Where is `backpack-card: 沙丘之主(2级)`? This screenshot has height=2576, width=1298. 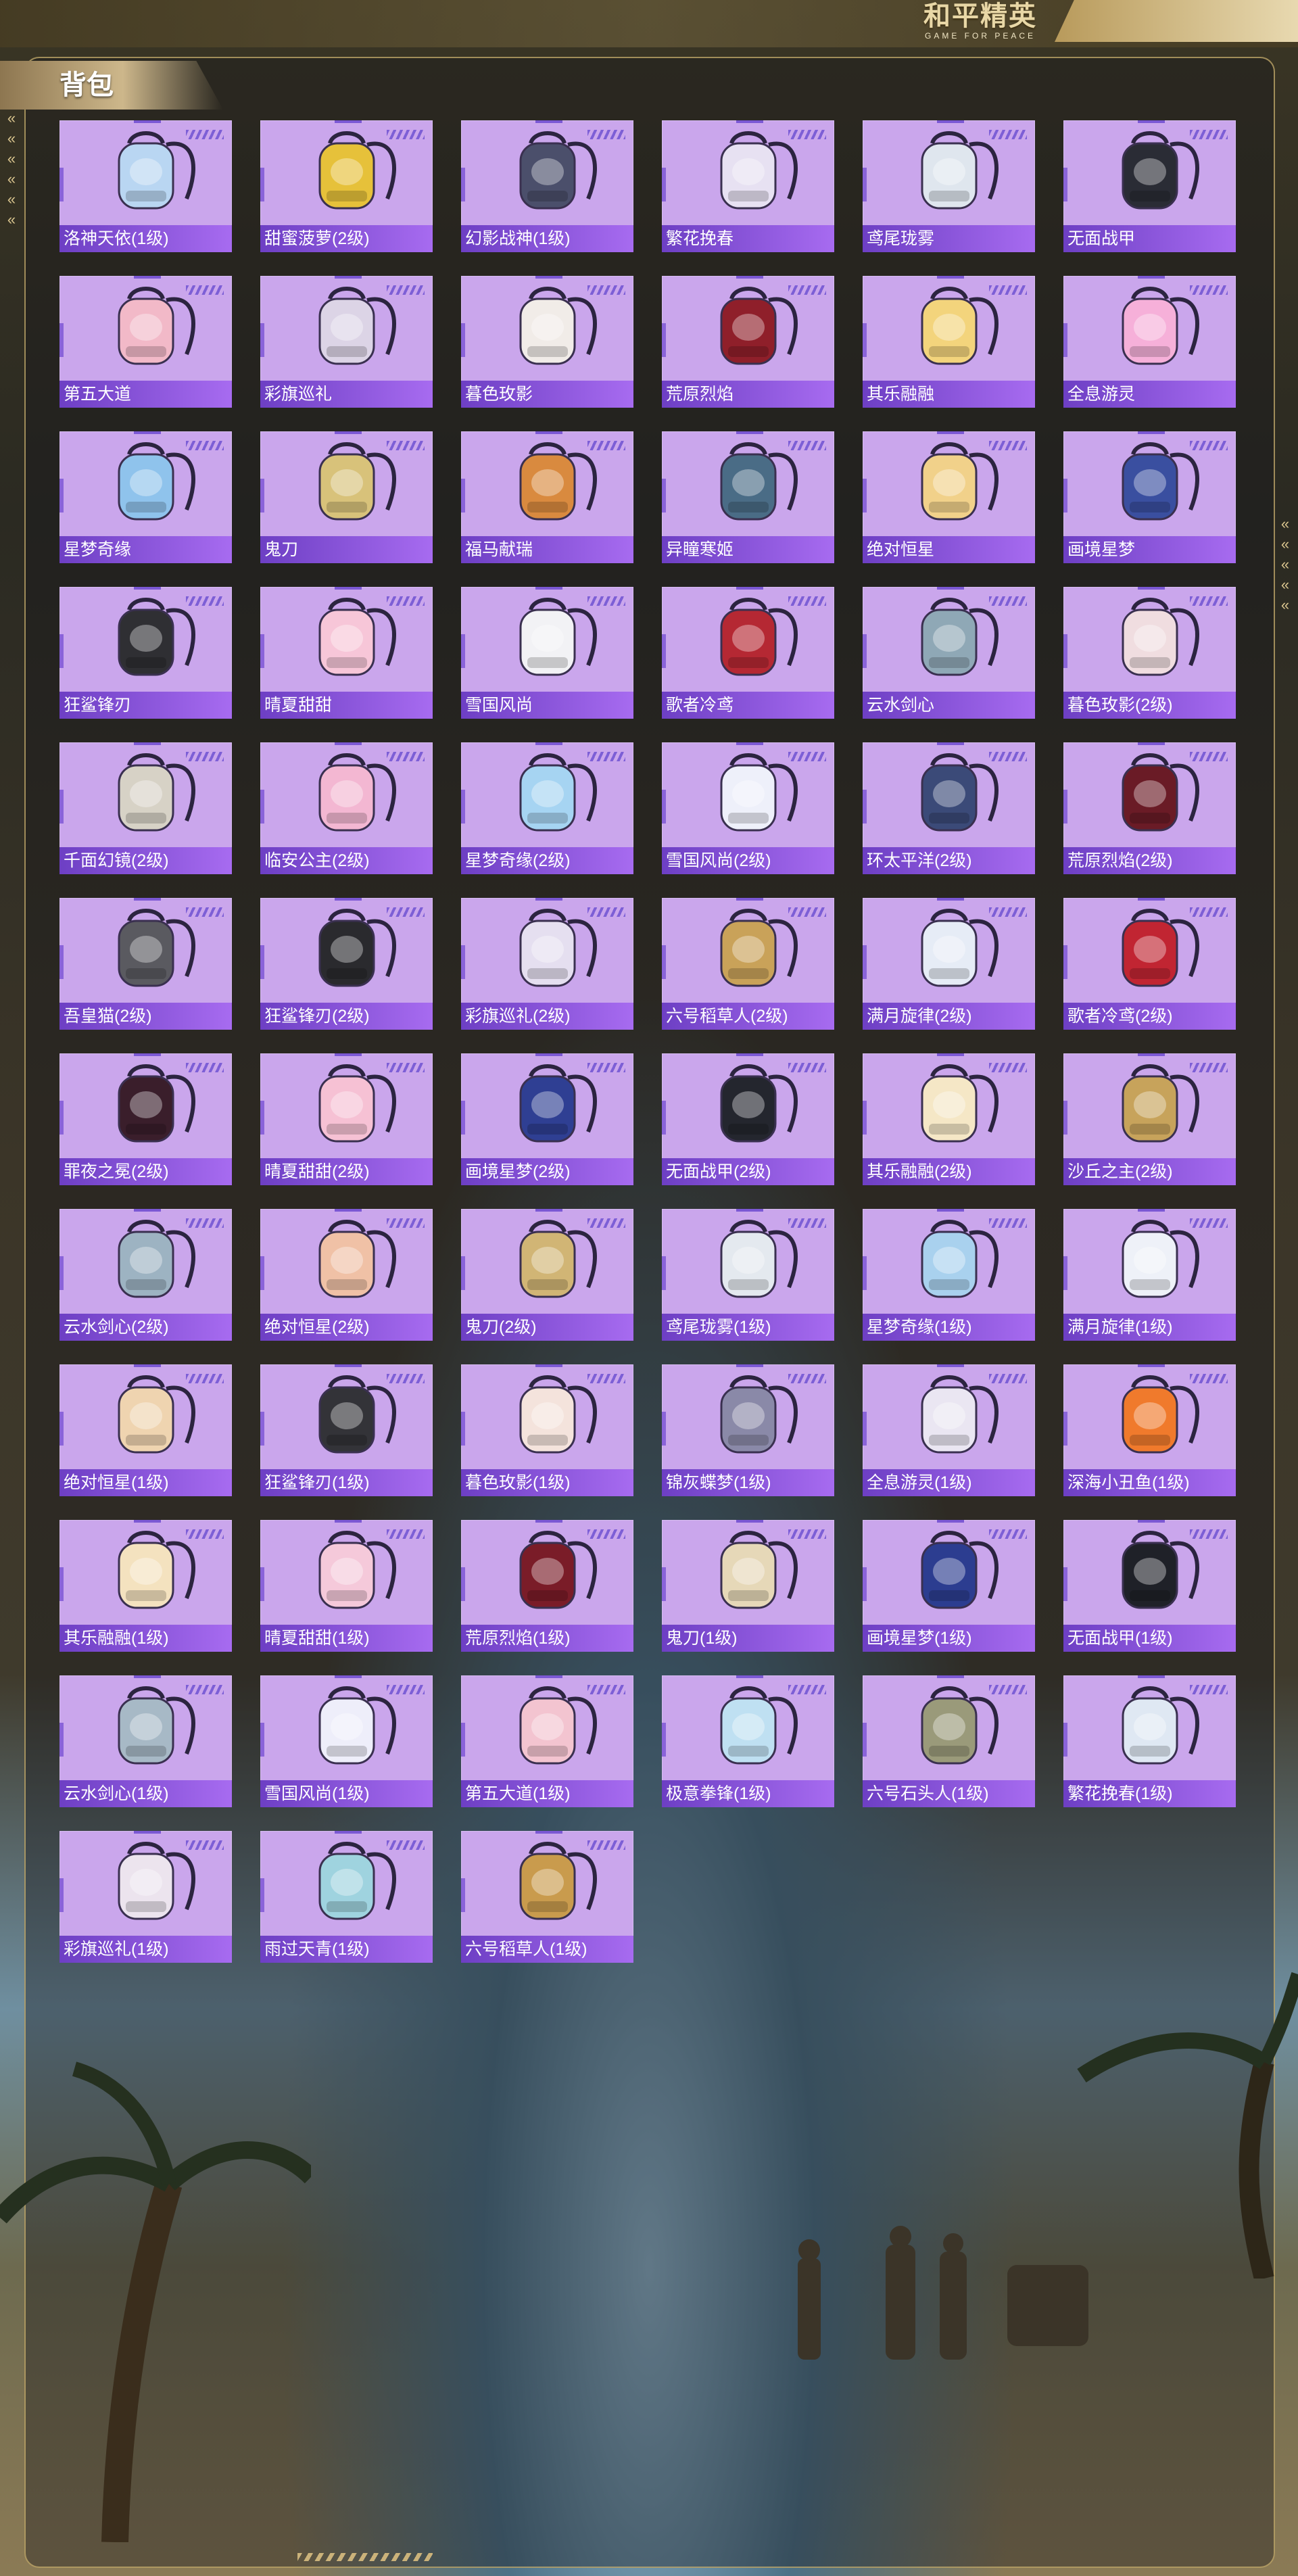
backpack-card: 沙丘之主(2级) is located at coordinates (1149, 1119).